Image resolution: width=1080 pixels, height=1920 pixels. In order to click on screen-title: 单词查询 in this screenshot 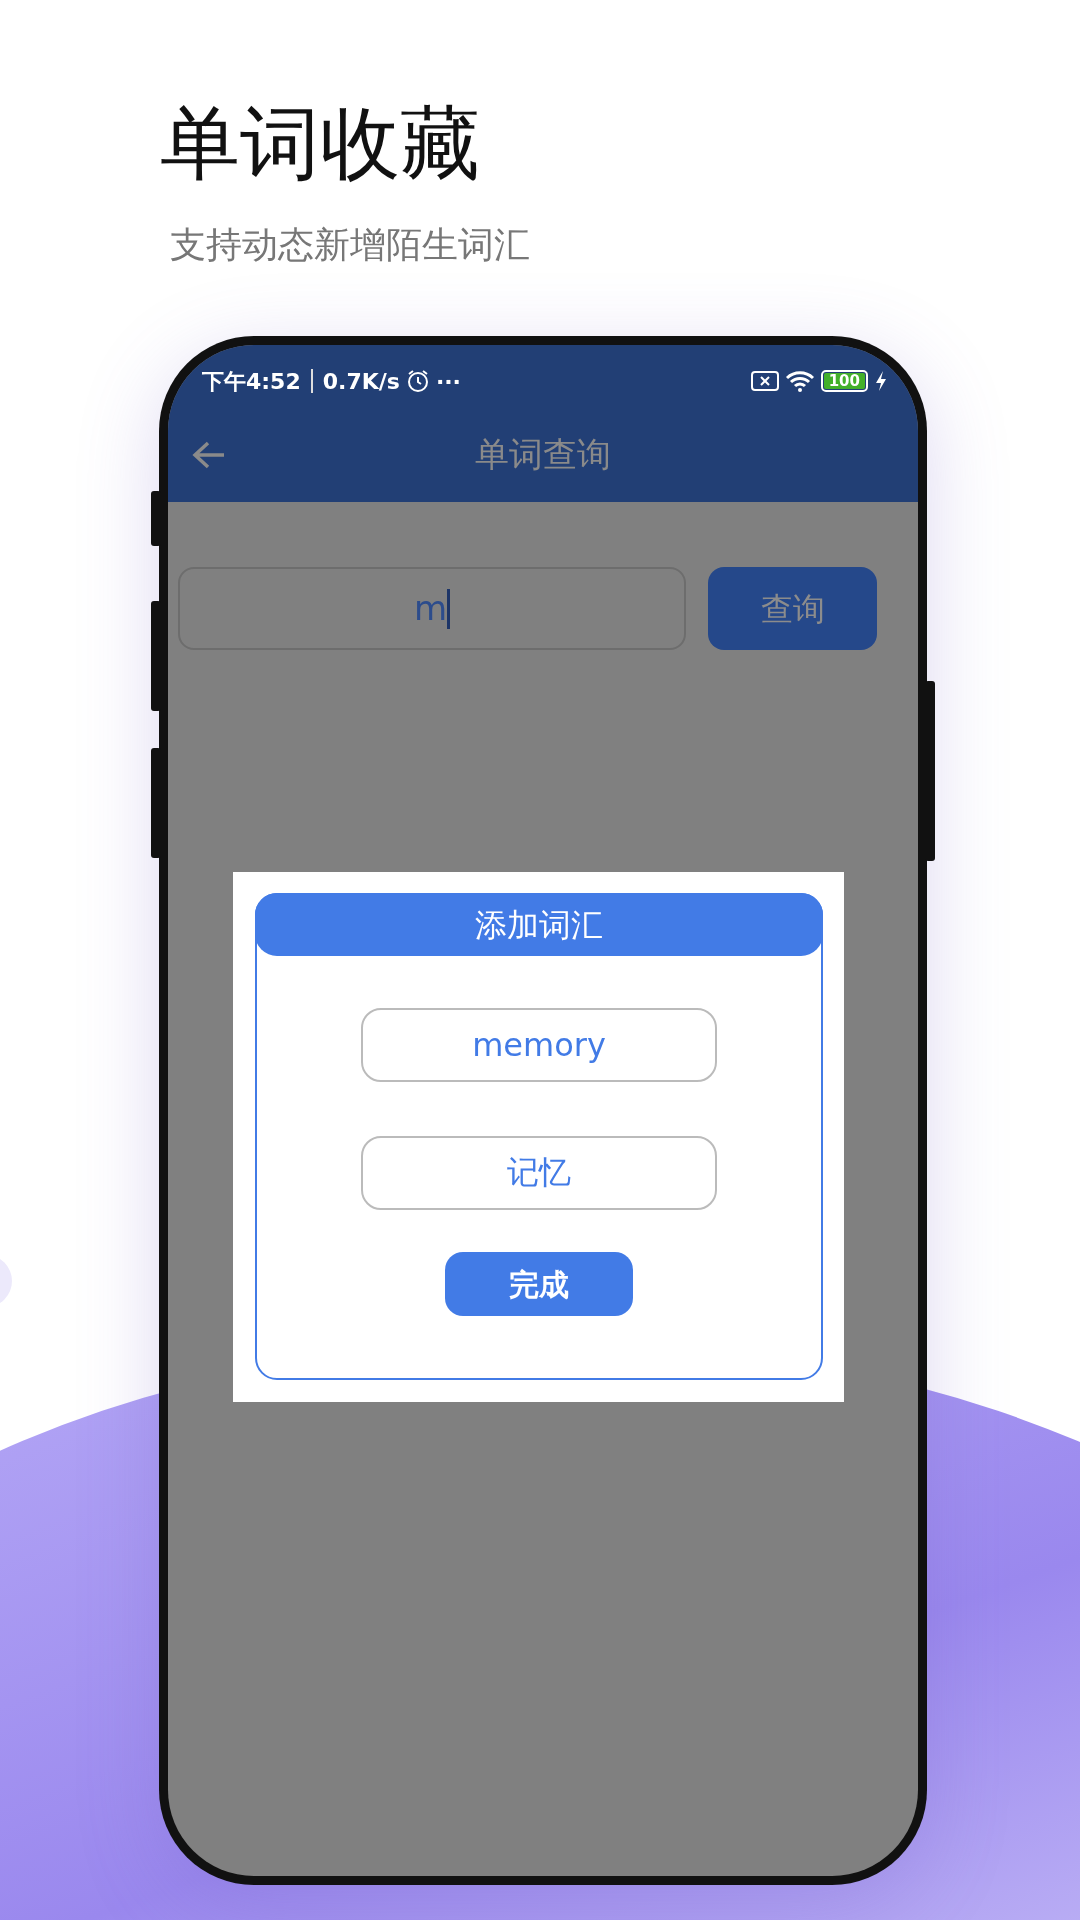, I will do `click(543, 454)`.